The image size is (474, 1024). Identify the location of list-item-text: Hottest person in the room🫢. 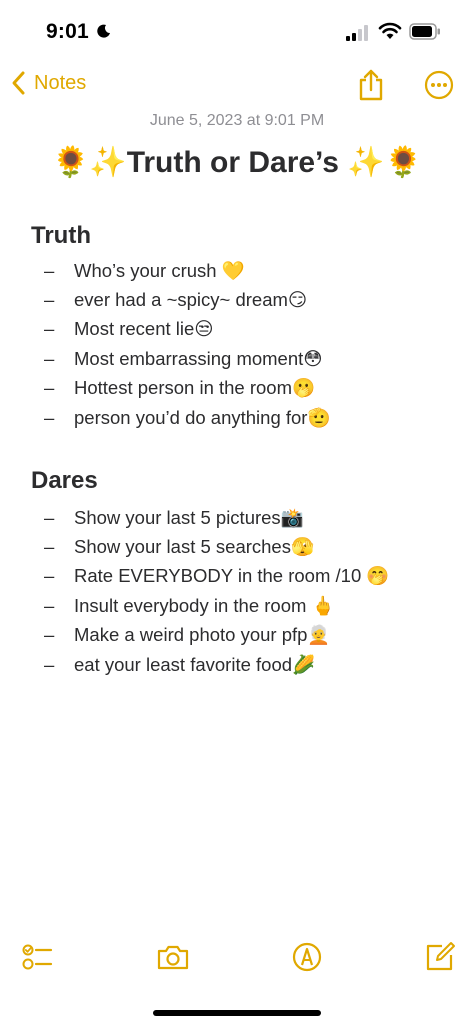
(195, 388).